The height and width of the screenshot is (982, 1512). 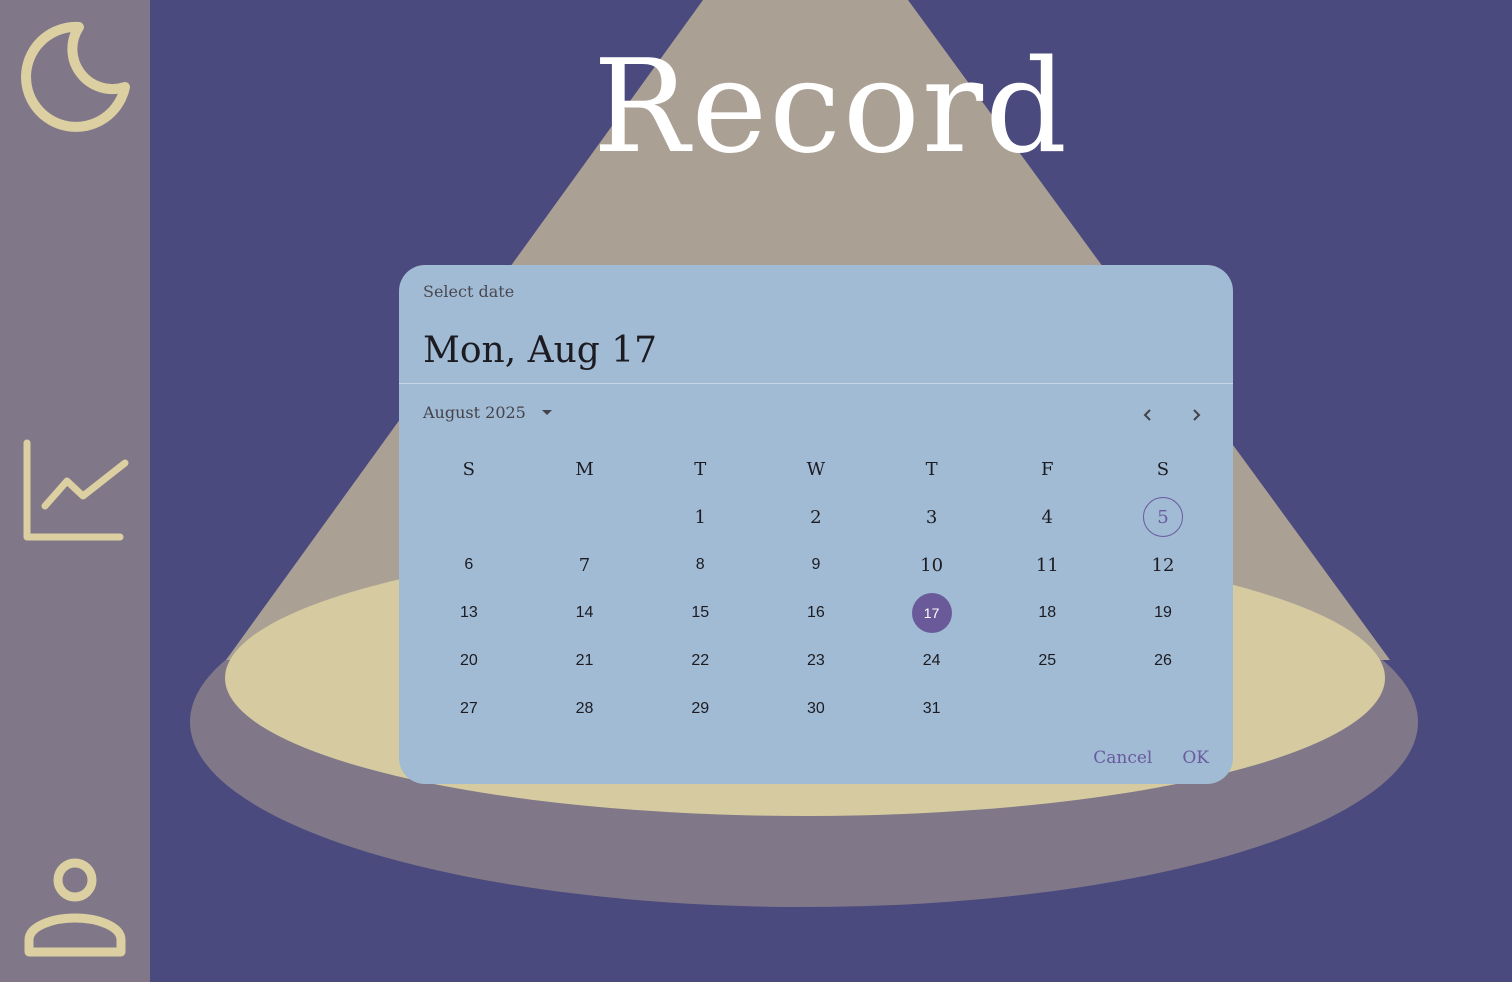 I want to click on month-year-label: August 2025, so click(x=474, y=412).